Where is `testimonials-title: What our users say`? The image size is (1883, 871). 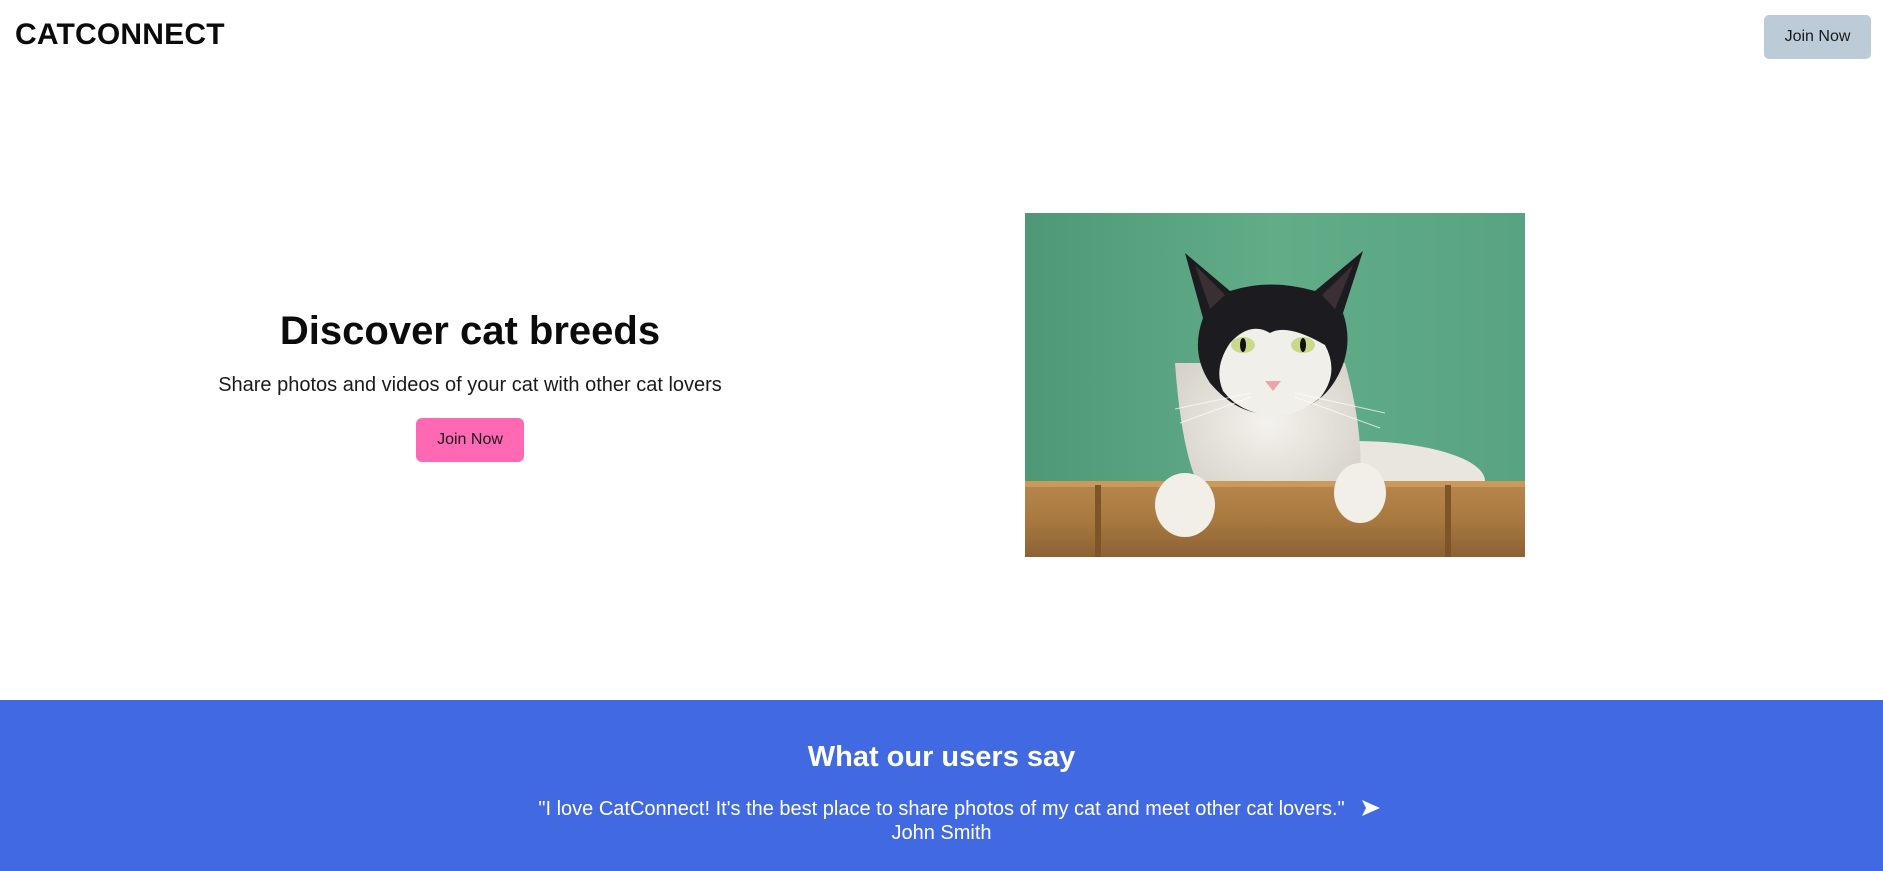 testimonials-title: What our users say is located at coordinates (941, 757).